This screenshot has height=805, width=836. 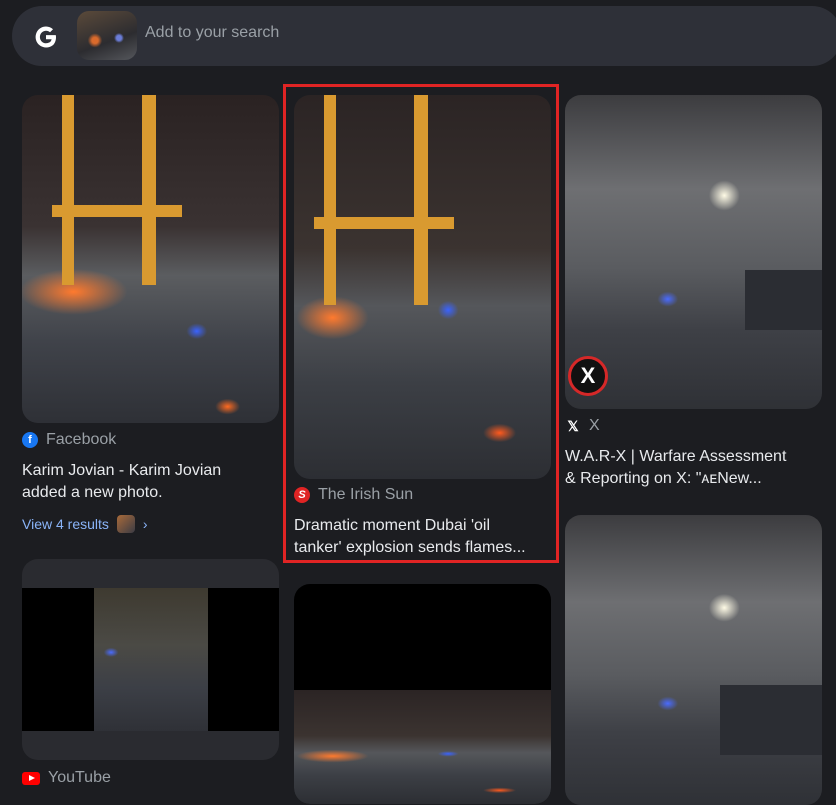 I want to click on x-icon: 𝕏, so click(x=573, y=425).